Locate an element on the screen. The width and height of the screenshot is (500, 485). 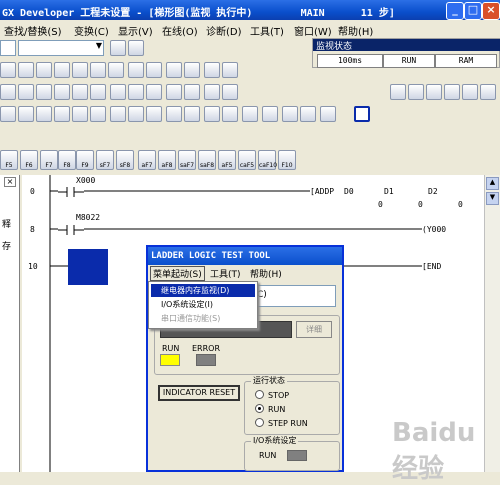
paste-icon is located at coordinates (44, 70).